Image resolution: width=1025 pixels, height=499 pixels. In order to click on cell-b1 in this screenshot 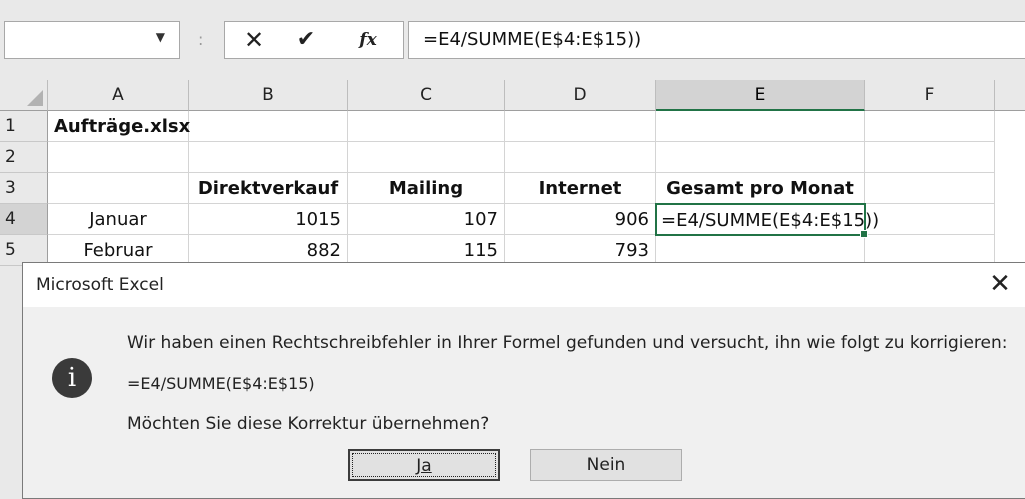, I will do `click(268, 126)`.